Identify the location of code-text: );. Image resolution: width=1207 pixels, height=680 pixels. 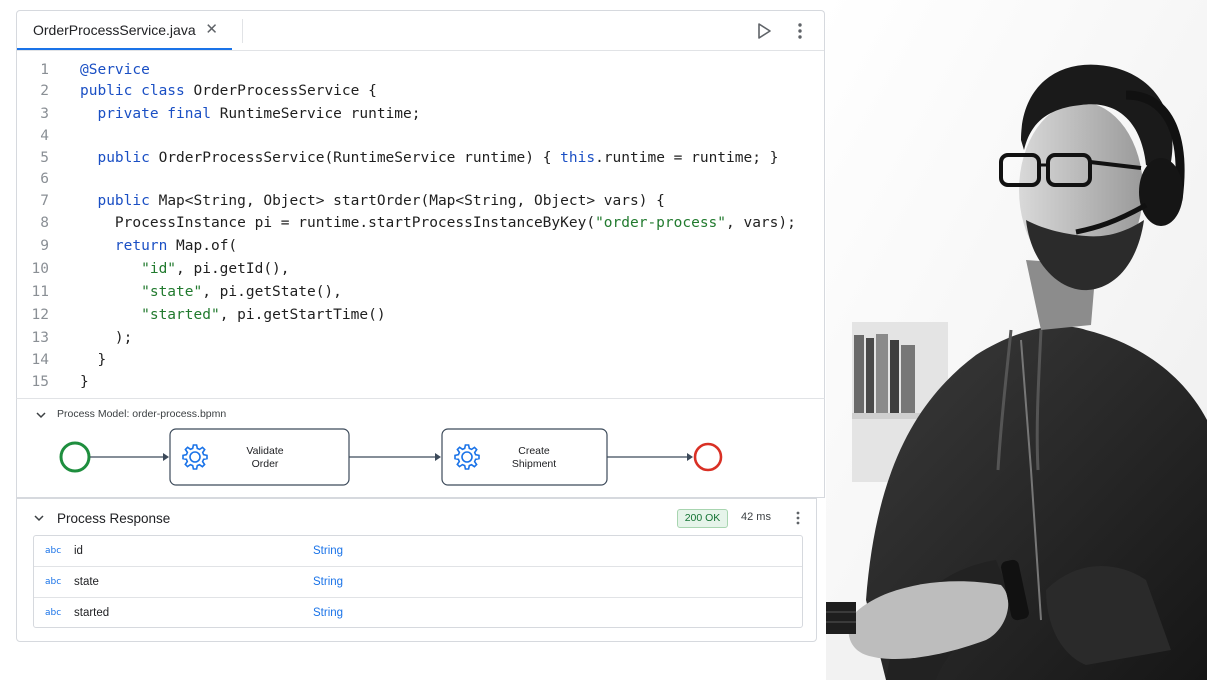
(106, 338).